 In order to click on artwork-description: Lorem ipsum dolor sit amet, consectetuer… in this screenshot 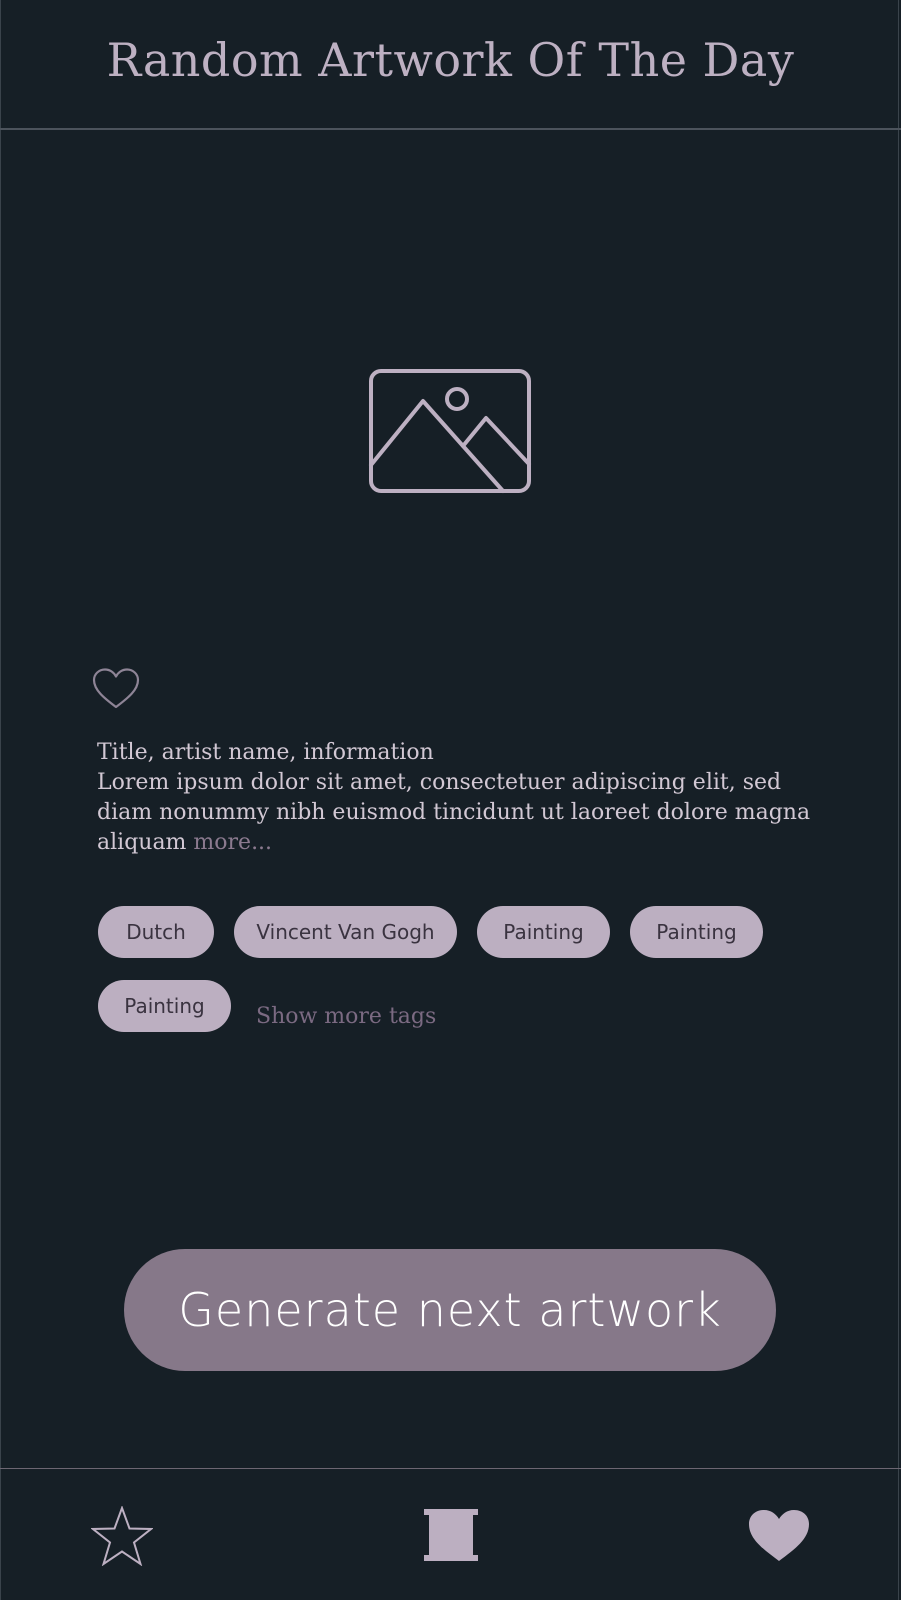, I will do `click(457, 813)`.